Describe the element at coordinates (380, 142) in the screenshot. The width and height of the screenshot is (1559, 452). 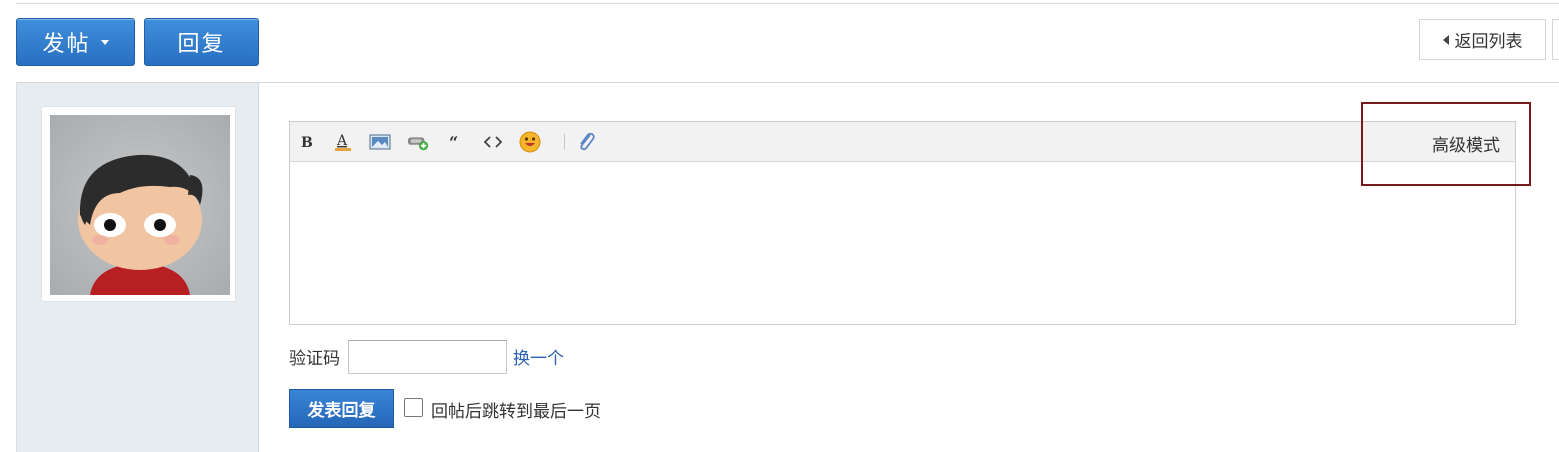
I see `image-icon` at that location.